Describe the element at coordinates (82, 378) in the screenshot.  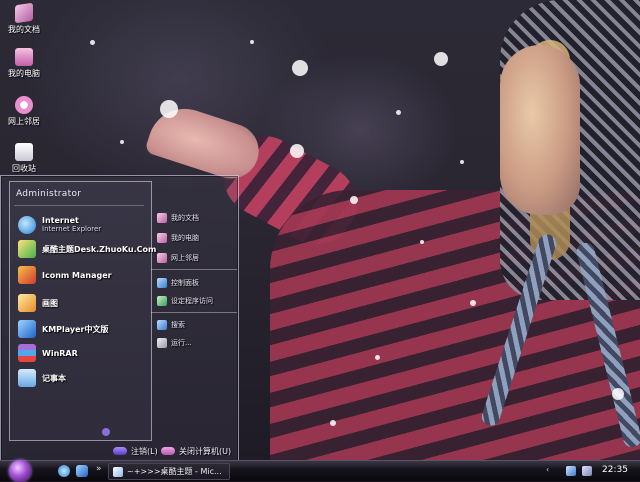
I see `program-item-notepad: 记事本` at that location.